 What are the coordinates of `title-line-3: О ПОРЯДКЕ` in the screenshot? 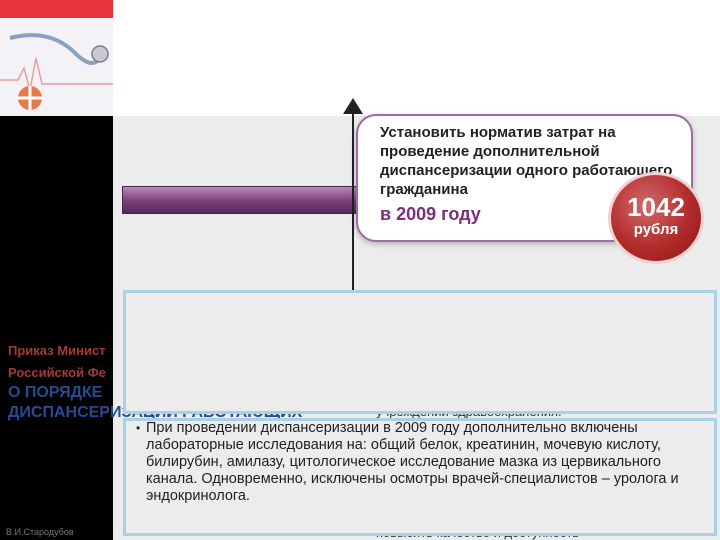 It's located at (55, 392).